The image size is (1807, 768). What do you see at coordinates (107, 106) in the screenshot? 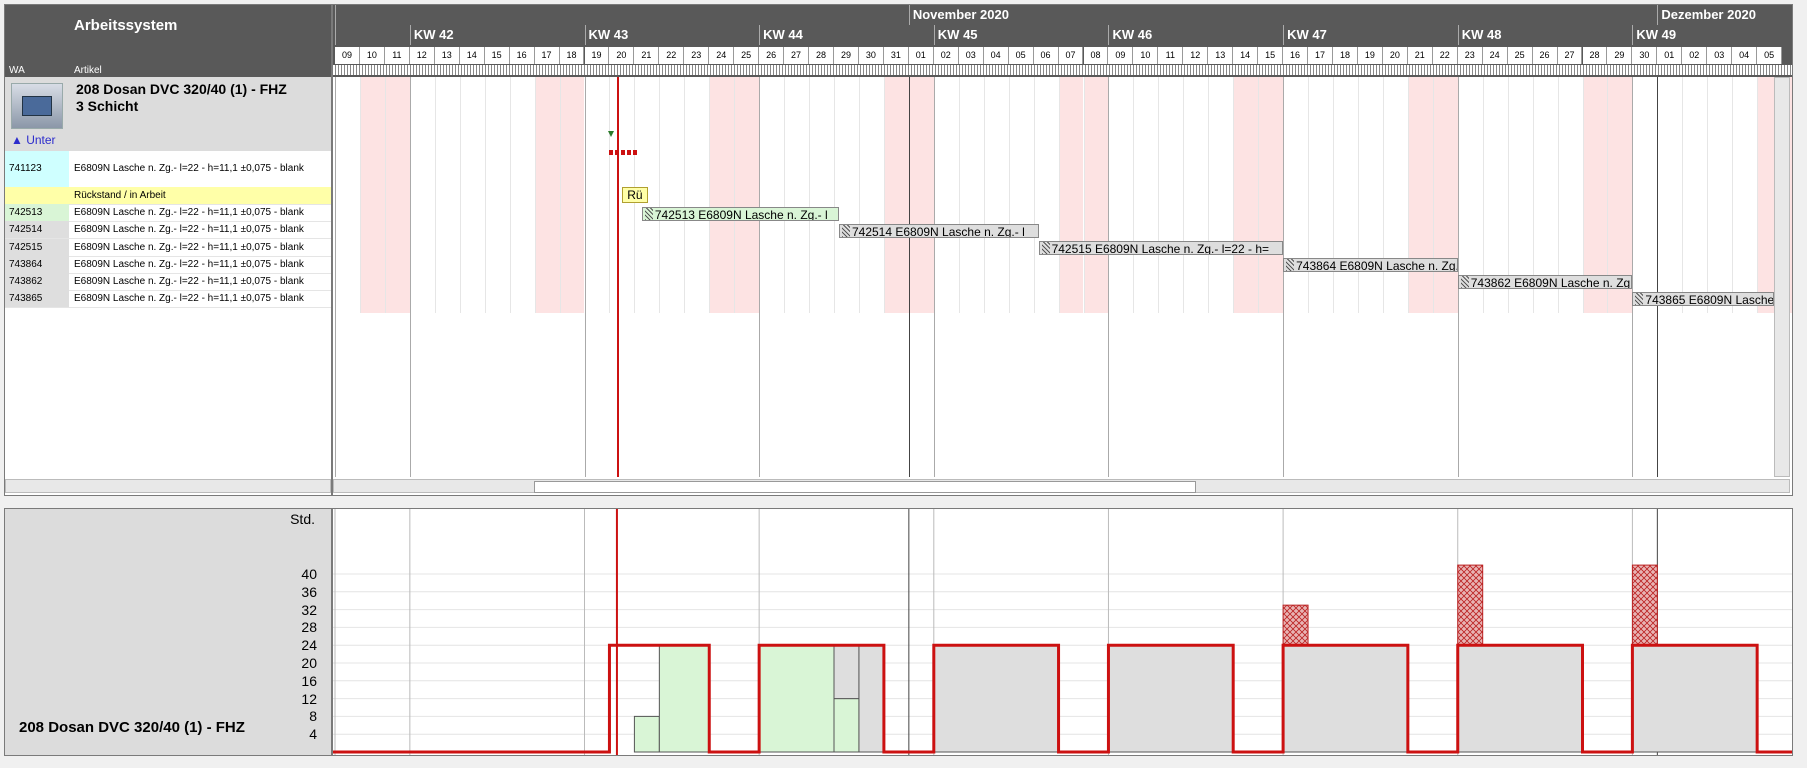
I see `machine-shift: 3 Schicht` at bounding box center [107, 106].